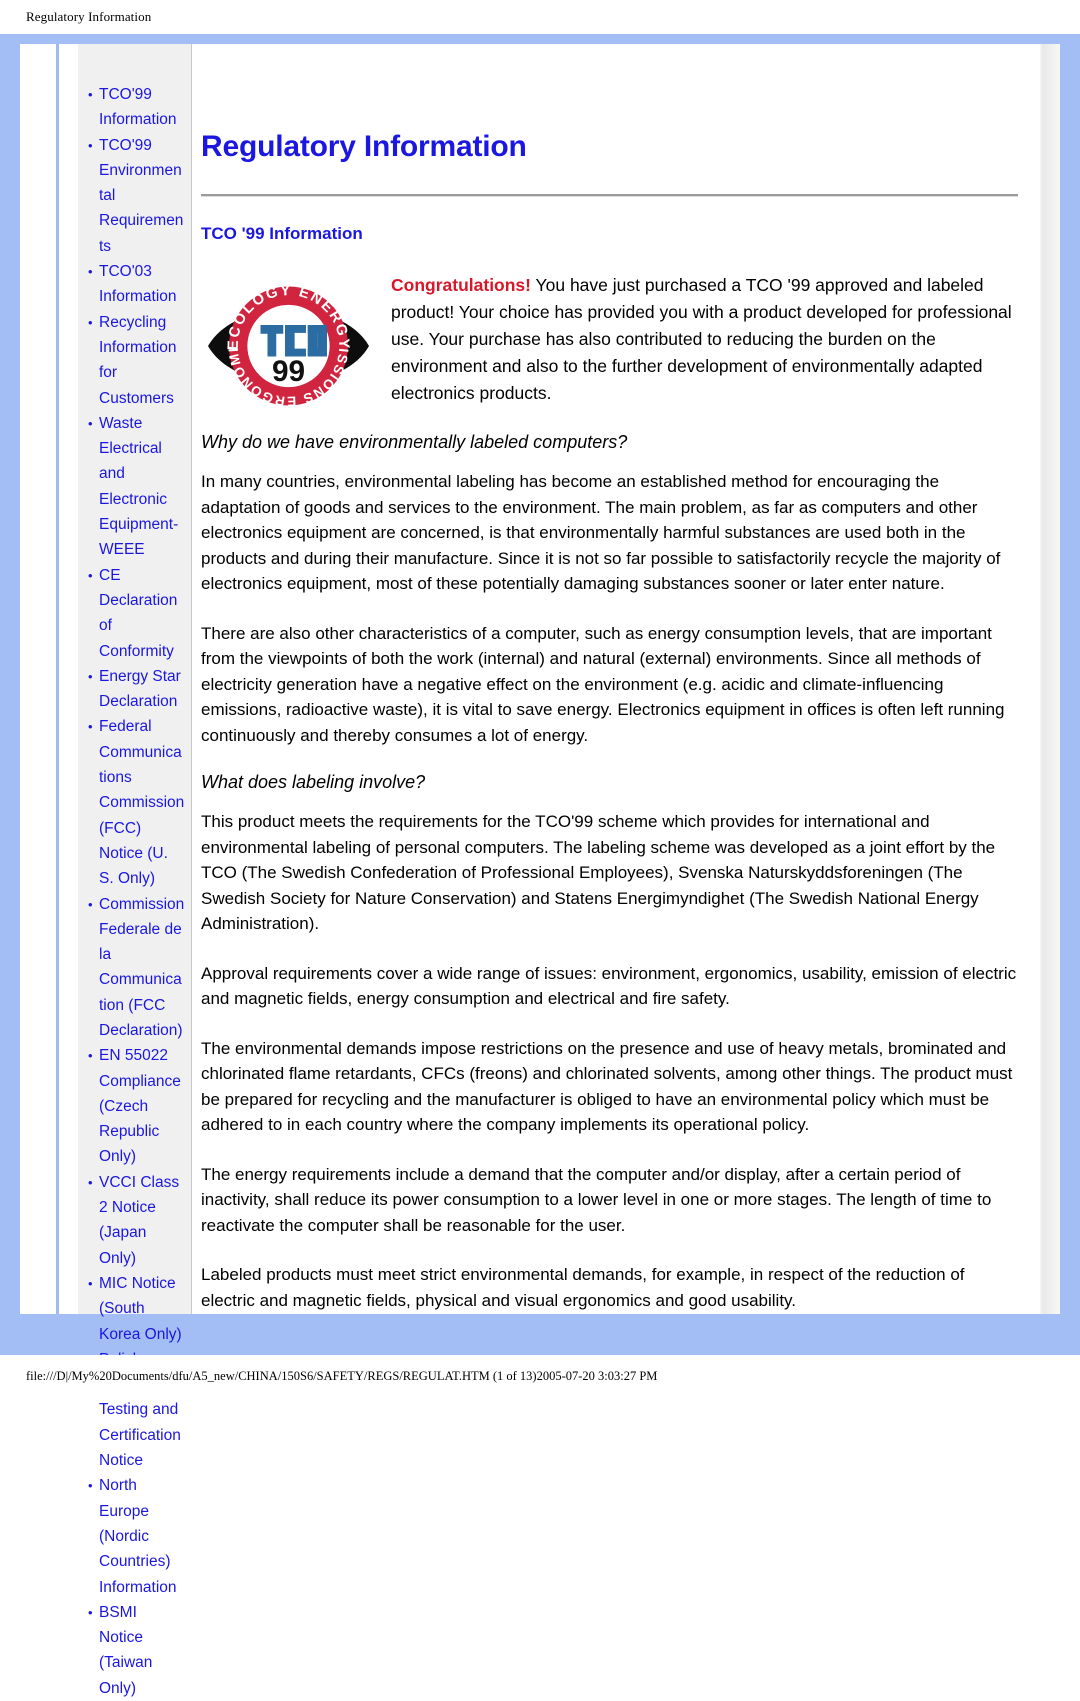 The width and height of the screenshot is (1080, 1701). I want to click on sidebar-item-mic-notice: MIC Notice (South Korea Only), so click(136, 1309).